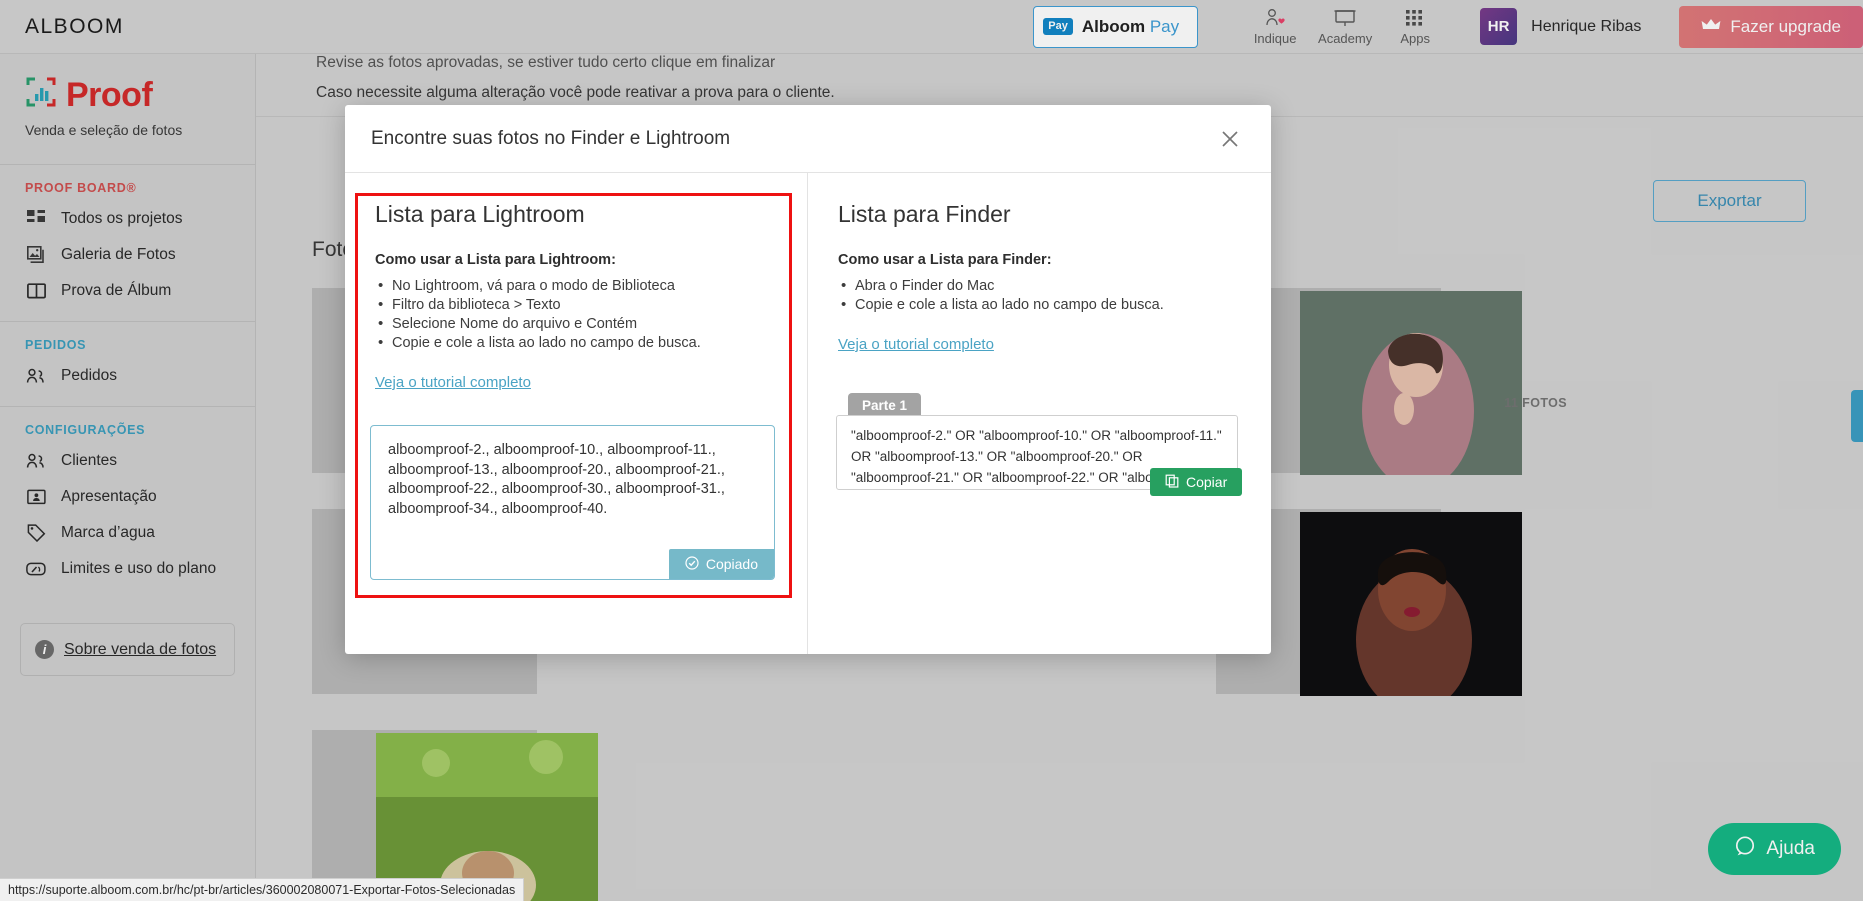 This screenshot has height=901, width=1863. Describe the element at coordinates (1172, 482) in the screenshot. I see `copy-icon` at that location.